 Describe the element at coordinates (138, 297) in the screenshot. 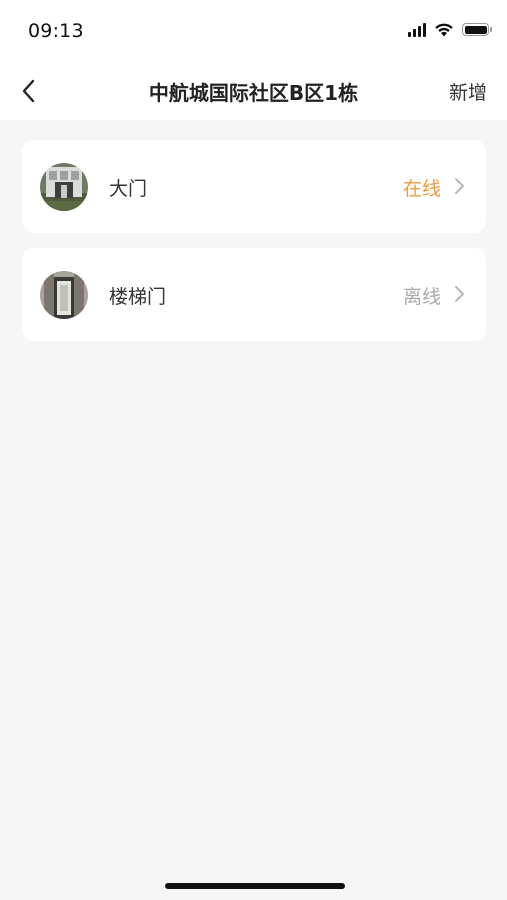

I see `door-name: 楼梯门` at that location.